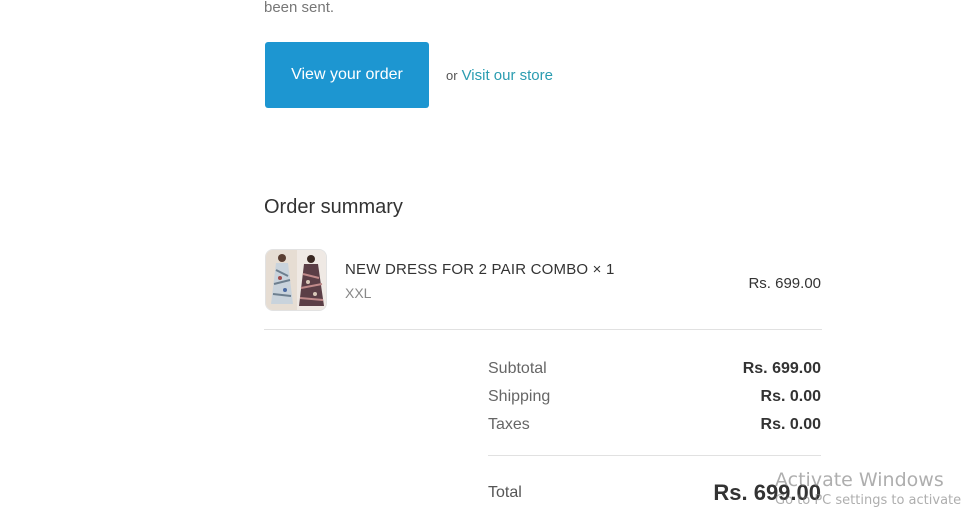 This screenshot has width=966, height=507. Describe the element at coordinates (654, 455) in the screenshot. I see `totals-divider` at that location.